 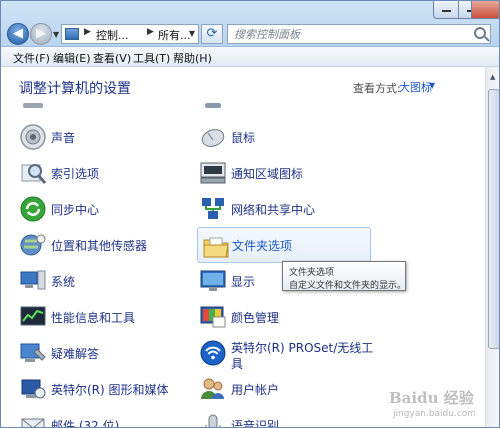 I want to click on sync-center-icon, so click(x=33, y=209).